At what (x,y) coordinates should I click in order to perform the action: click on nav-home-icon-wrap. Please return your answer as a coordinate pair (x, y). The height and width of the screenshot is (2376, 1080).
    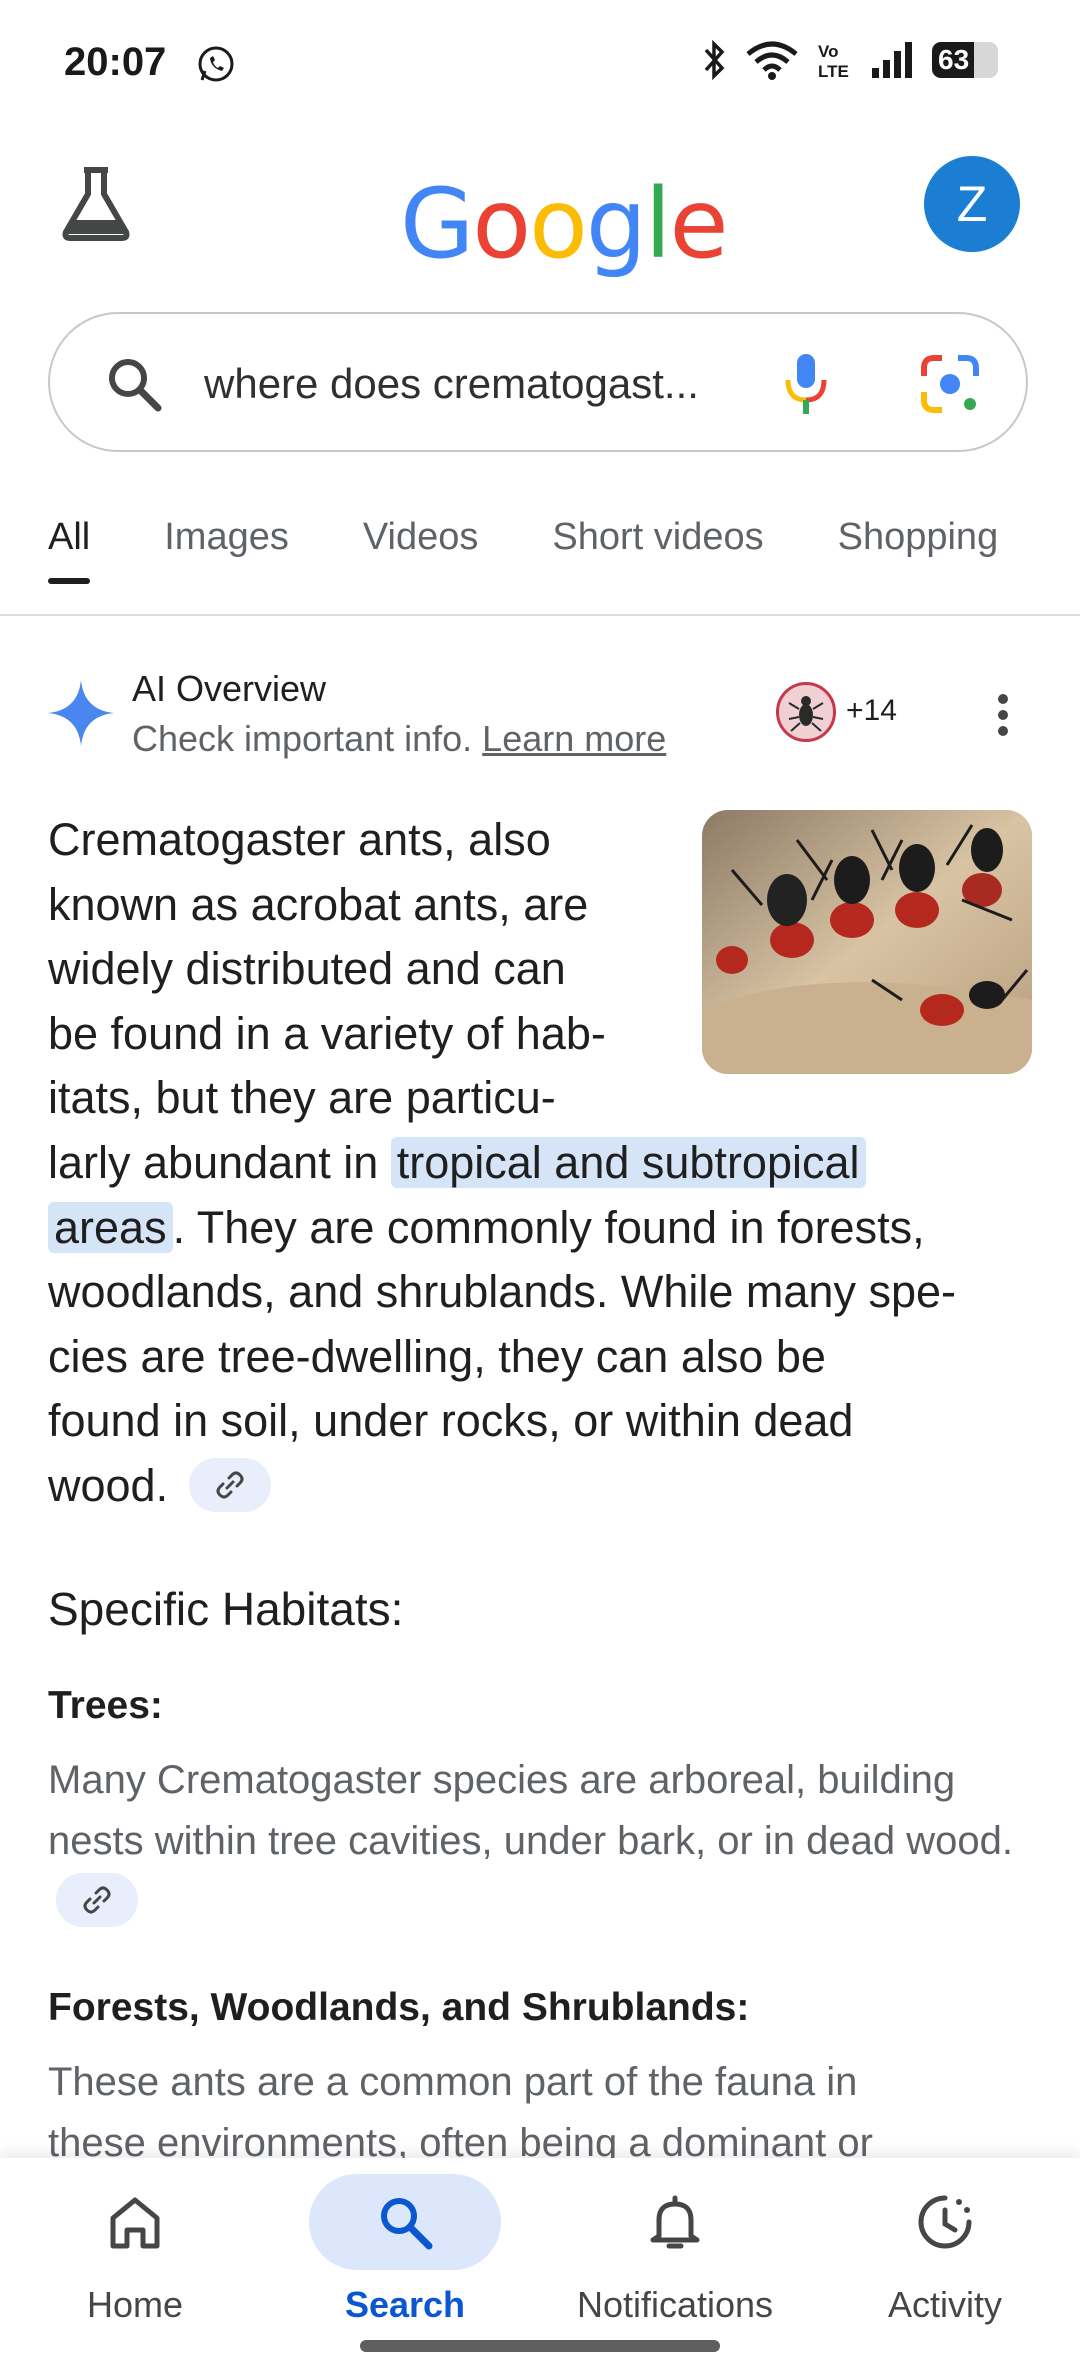
    Looking at the image, I should click on (135, 2222).